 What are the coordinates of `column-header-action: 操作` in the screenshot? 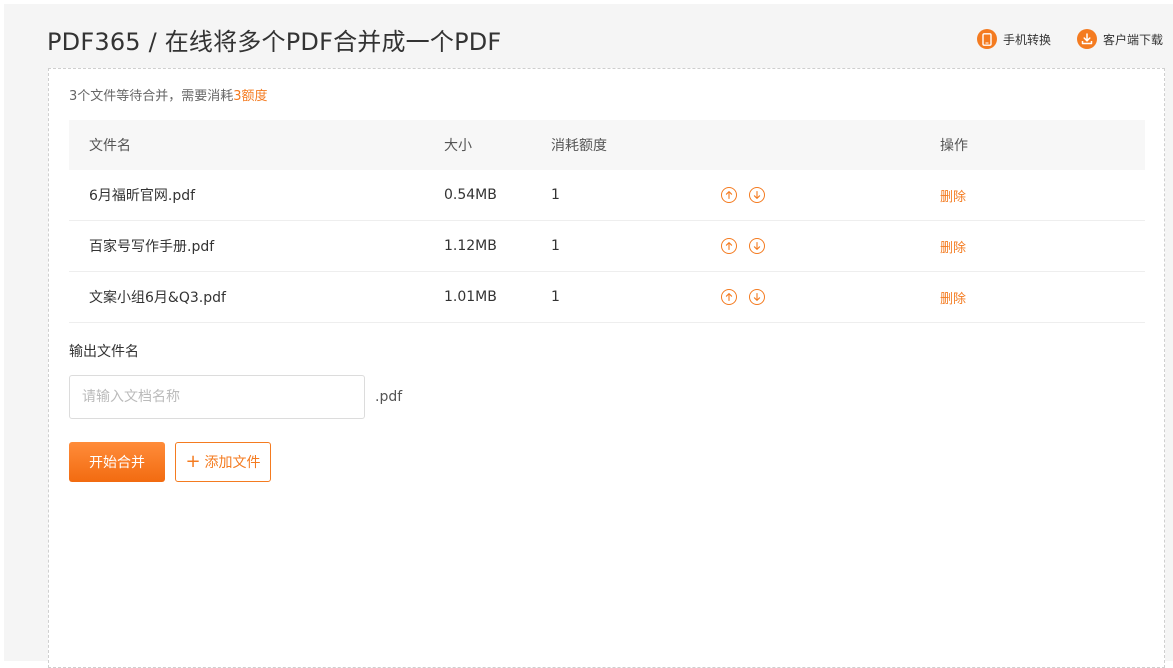 It's located at (1042, 145).